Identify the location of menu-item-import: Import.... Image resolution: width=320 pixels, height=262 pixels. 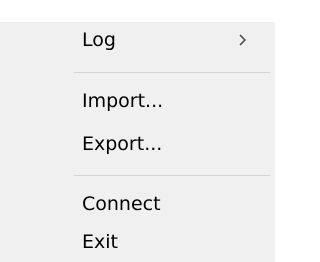
(137, 101).